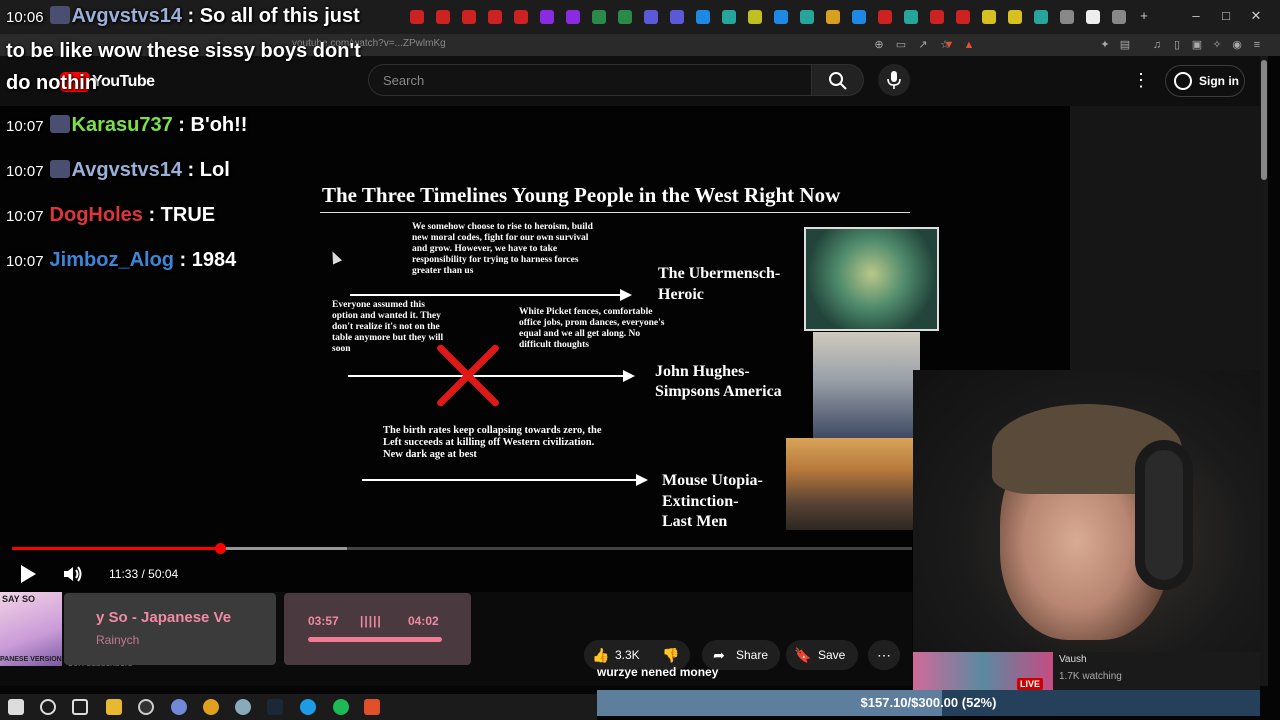  I want to click on live-stream-card: LIVE Vaush 1.7K watching, so click(1086, 671).